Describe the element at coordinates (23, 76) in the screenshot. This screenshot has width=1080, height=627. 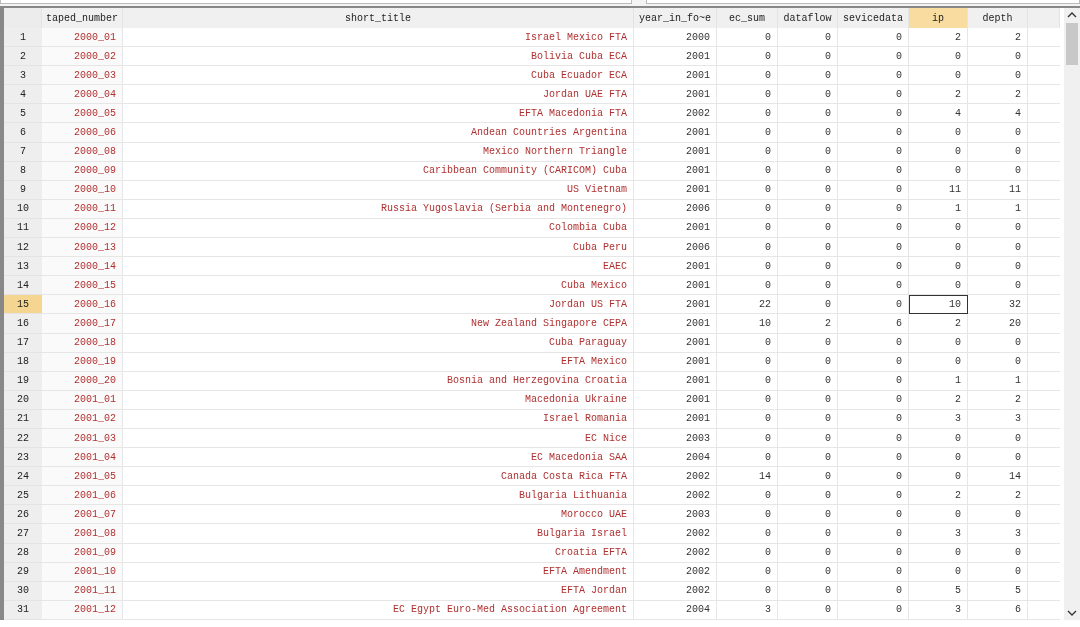
I see `row-number: 3` at that location.